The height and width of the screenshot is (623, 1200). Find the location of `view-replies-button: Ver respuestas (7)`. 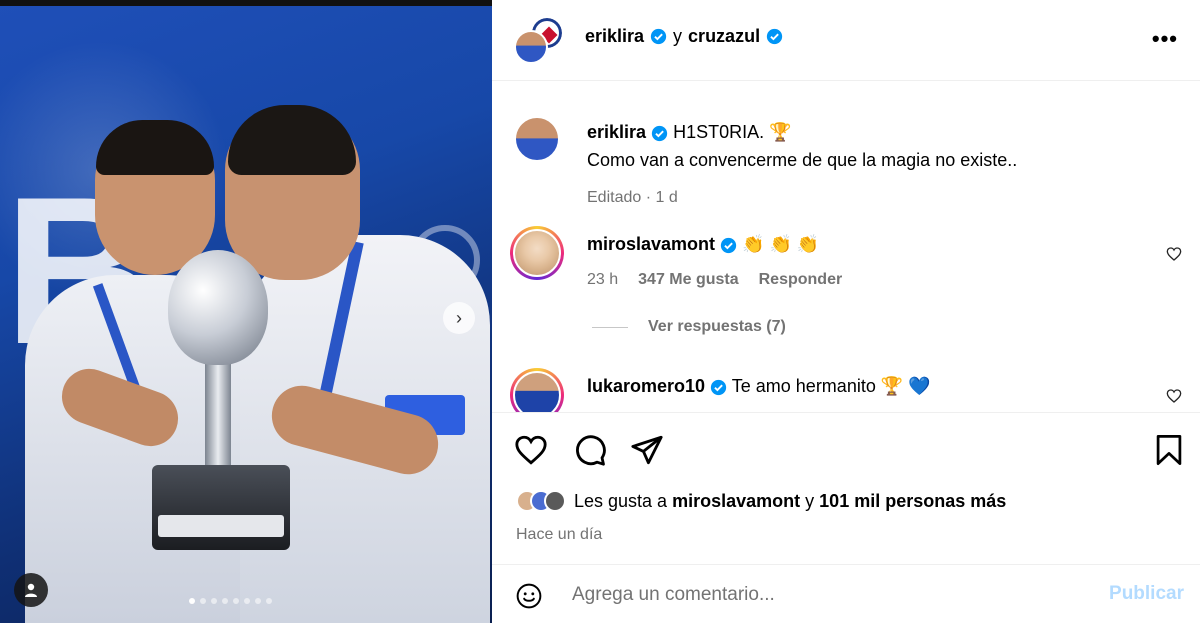

view-replies-button: Ver respuestas (7) is located at coordinates (689, 327).